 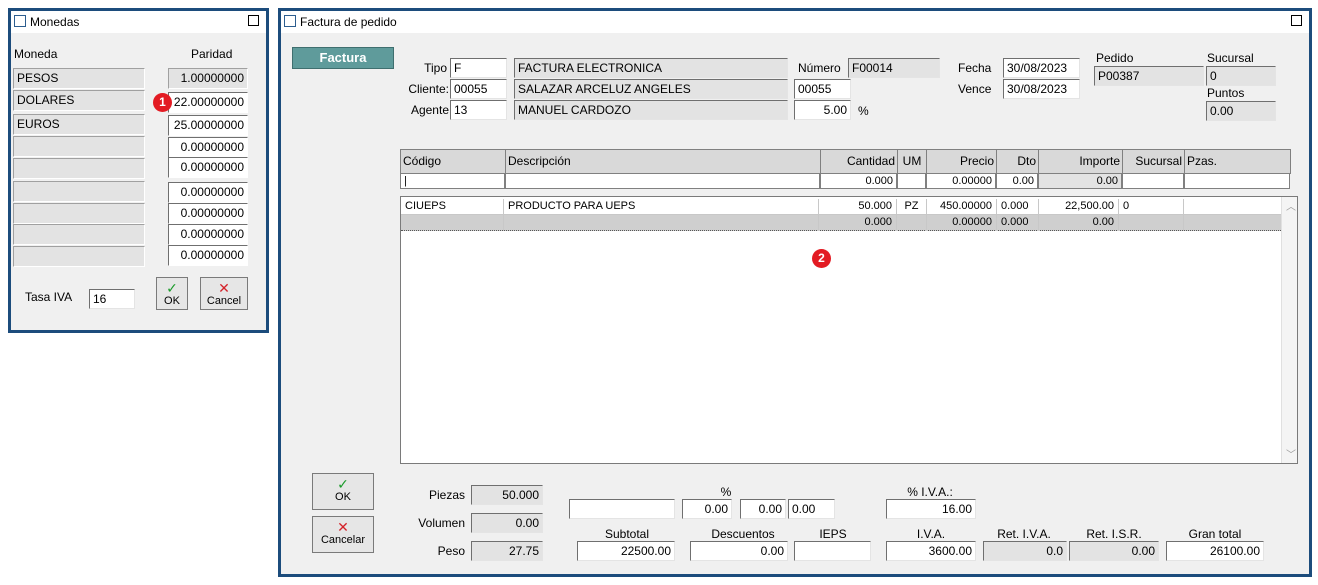 What do you see at coordinates (1081, 162) in the screenshot?
I see `header-importe: Importe` at bounding box center [1081, 162].